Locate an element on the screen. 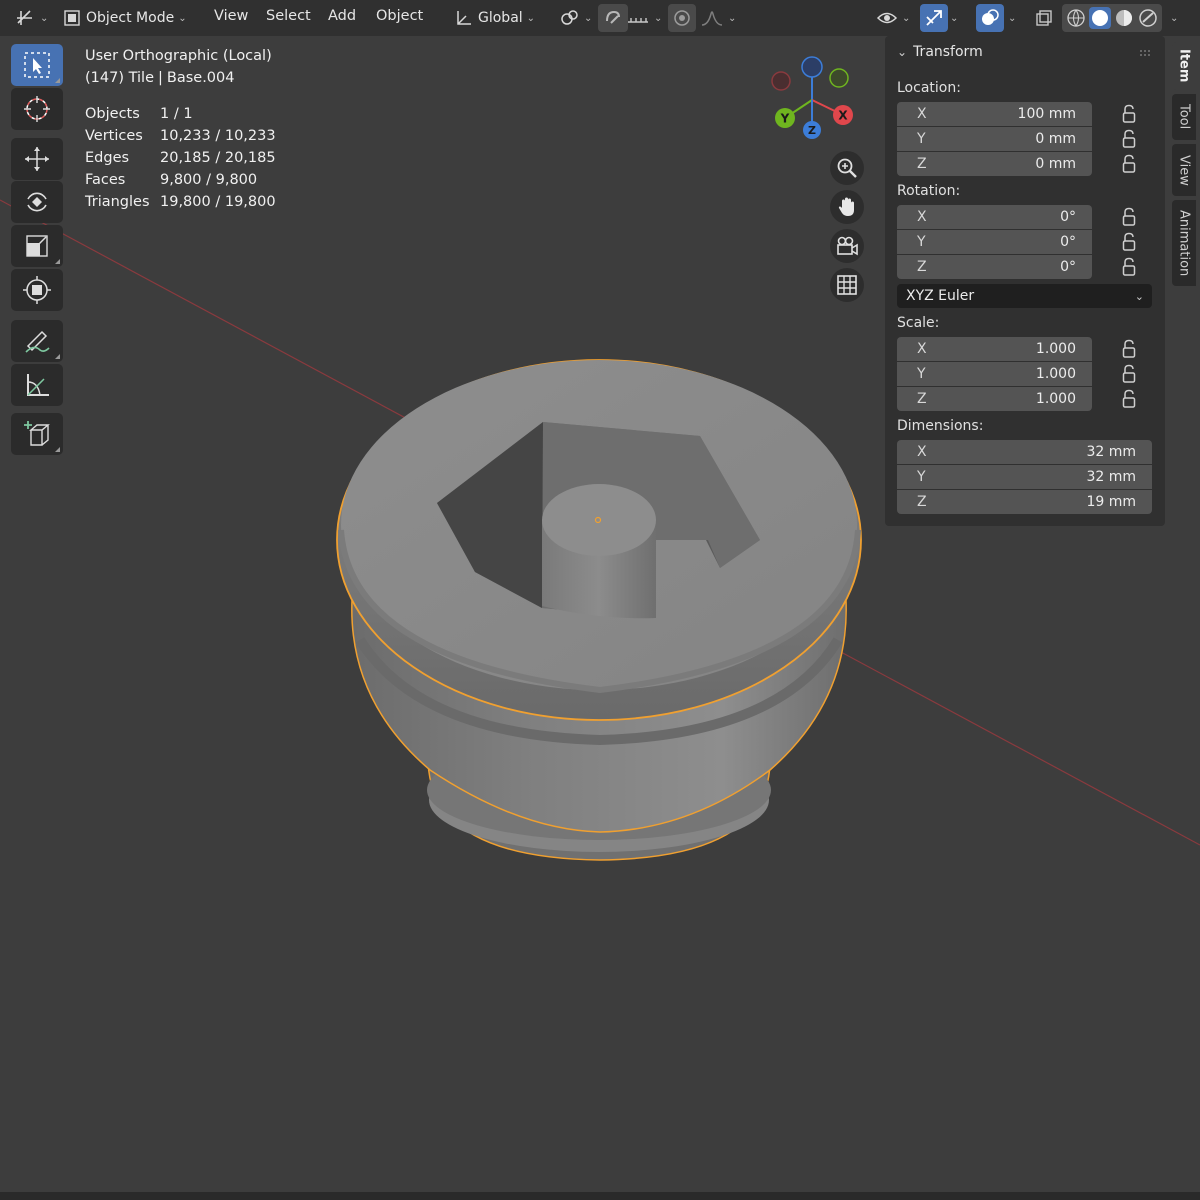 Image resolution: width=1200 pixels, height=1200 pixels. rotation-mode-value: XYZ Euler is located at coordinates (940, 296).